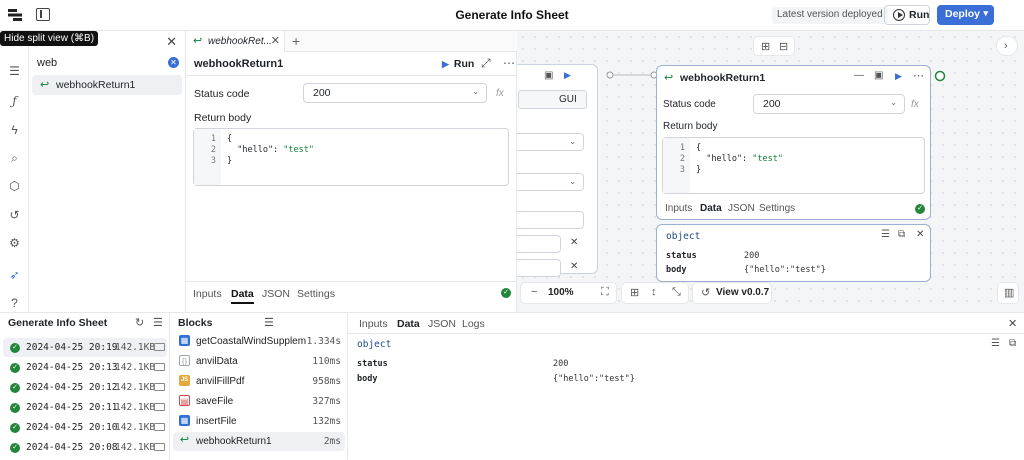  What do you see at coordinates (920, 209) in the screenshot?
I see `success-check-icon: ✓` at bounding box center [920, 209].